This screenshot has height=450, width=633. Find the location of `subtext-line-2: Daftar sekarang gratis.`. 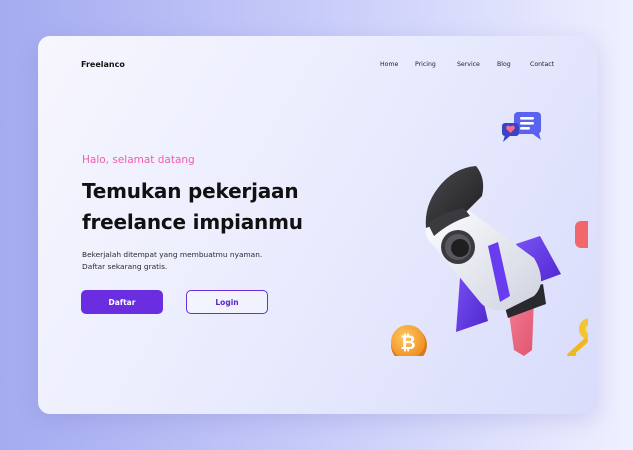

subtext-line-2: Daftar sekarang gratis. is located at coordinates (125, 266).